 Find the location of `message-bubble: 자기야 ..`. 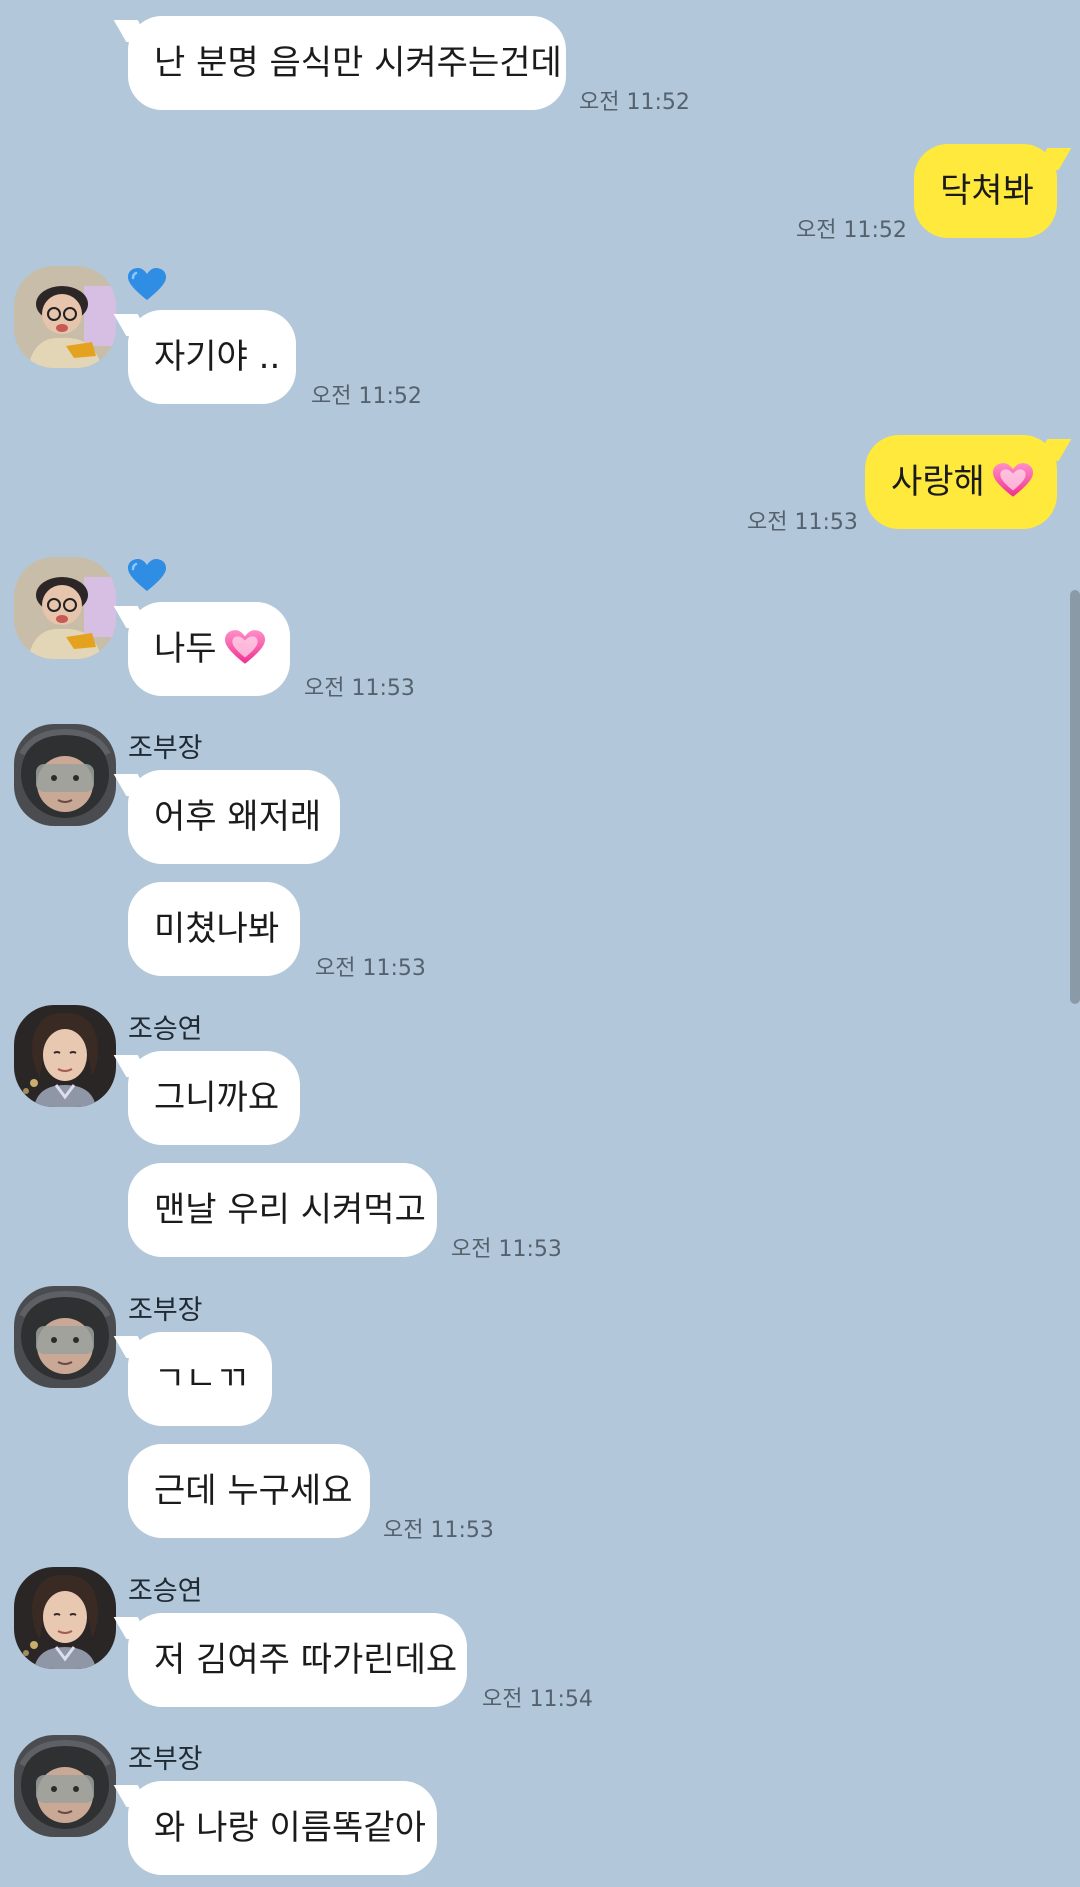

message-bubble: 자기야 .. is located at coordinates (212, 357).